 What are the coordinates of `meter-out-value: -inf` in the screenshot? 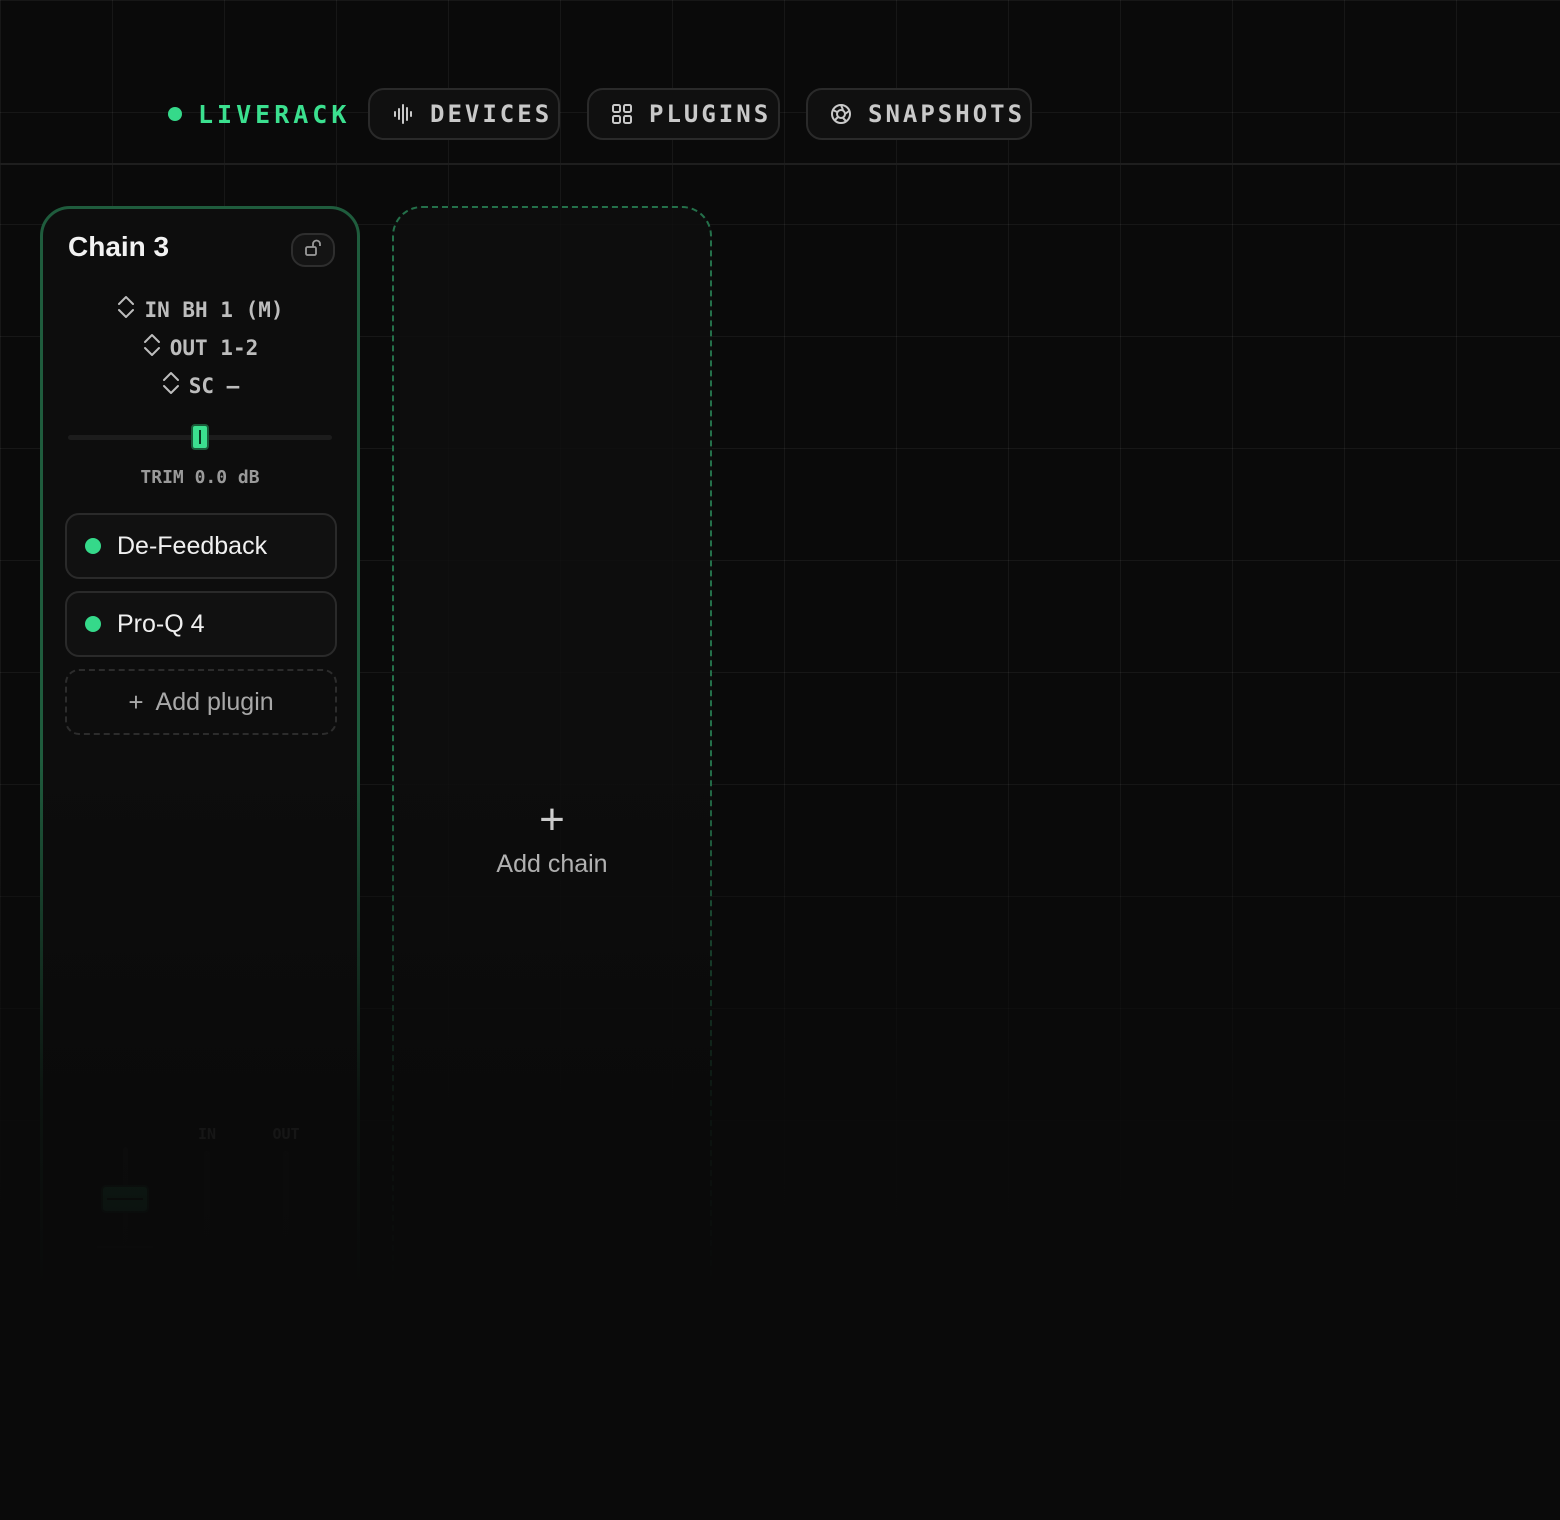 It's located at (286, 1385).